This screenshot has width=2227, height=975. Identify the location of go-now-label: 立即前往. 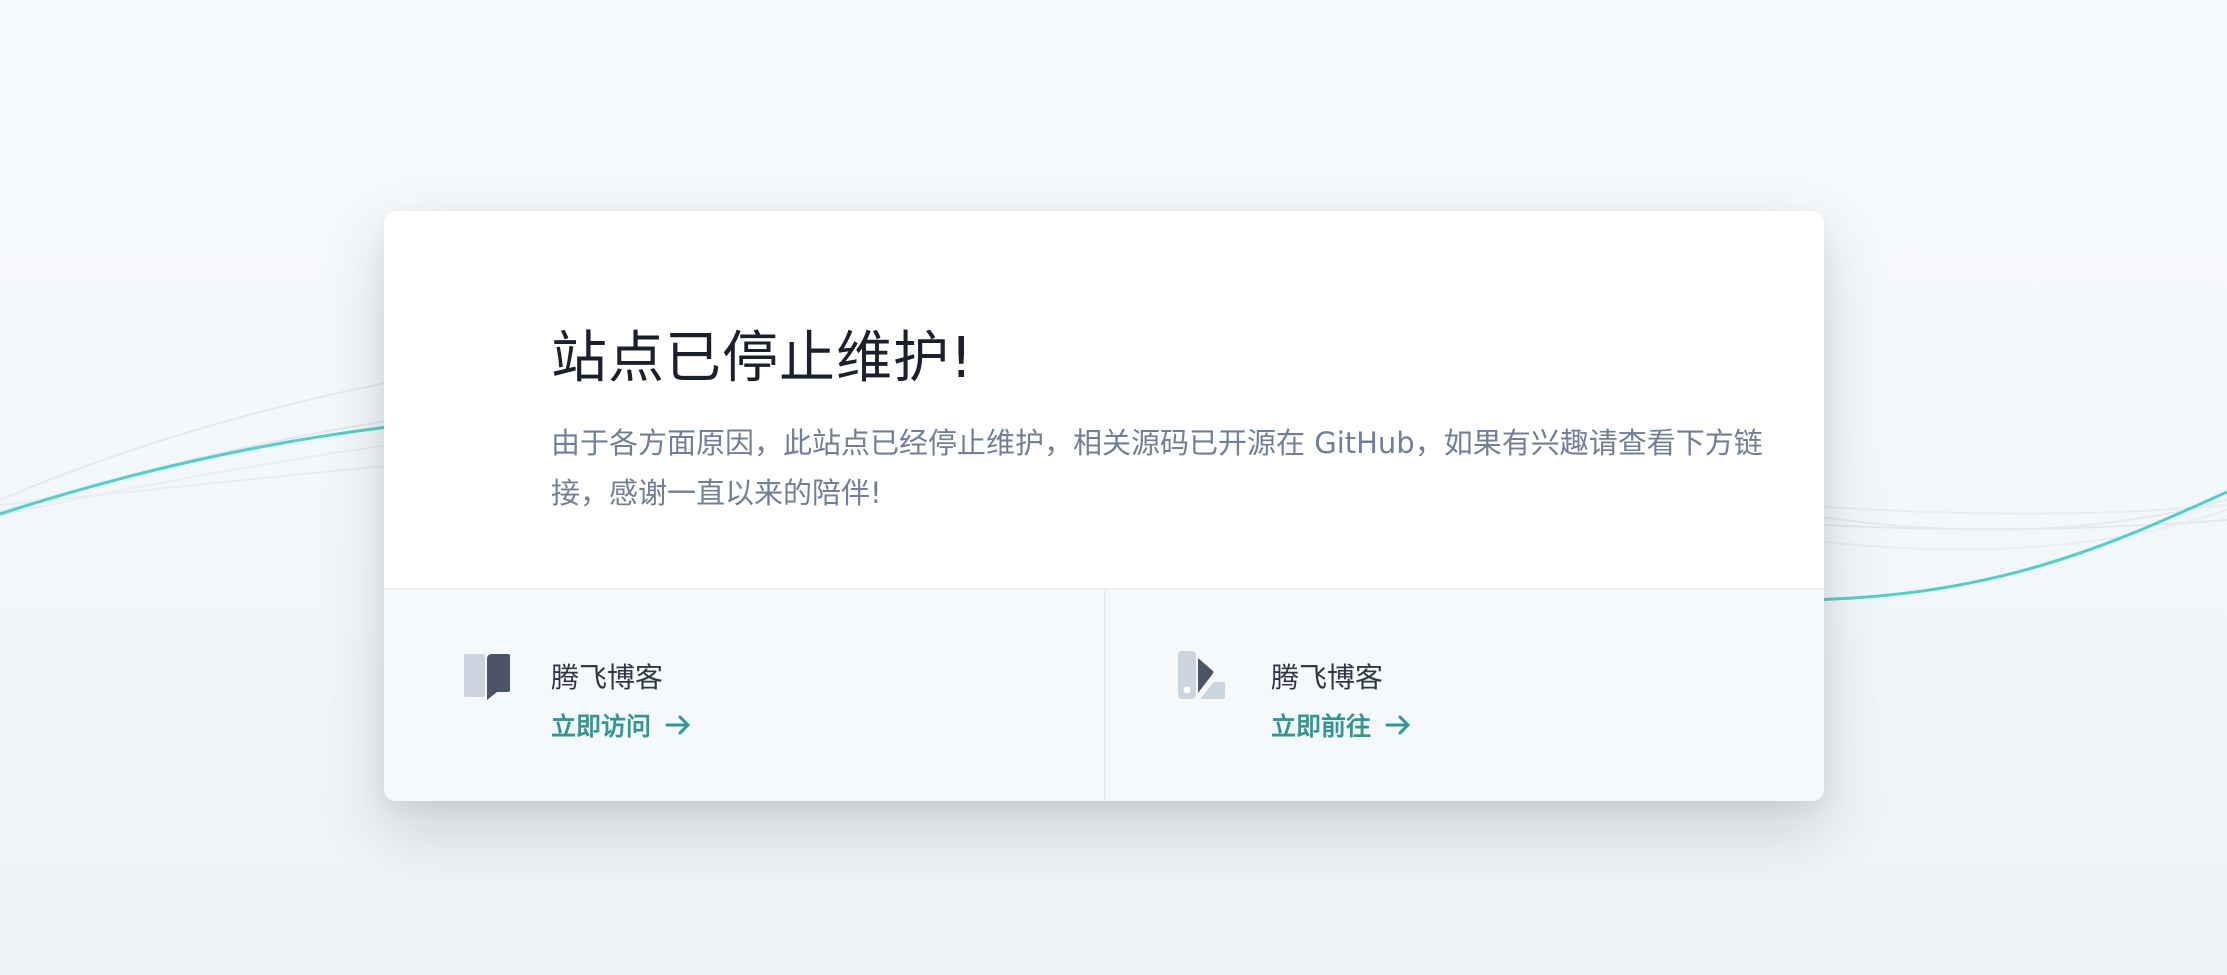
(1321, 726).